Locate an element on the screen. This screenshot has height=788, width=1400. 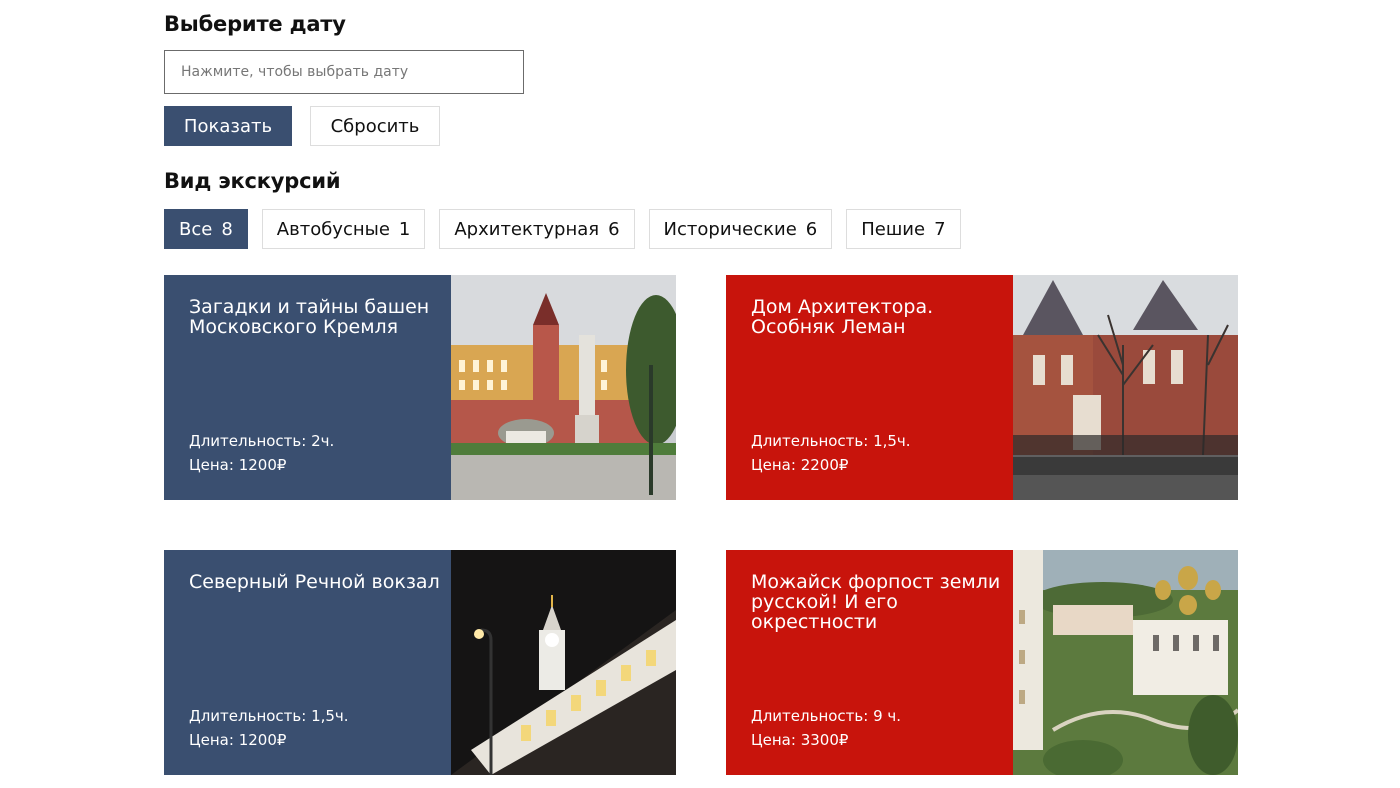
date-section-title: Выберите дату is located at coordinates (255, 24).